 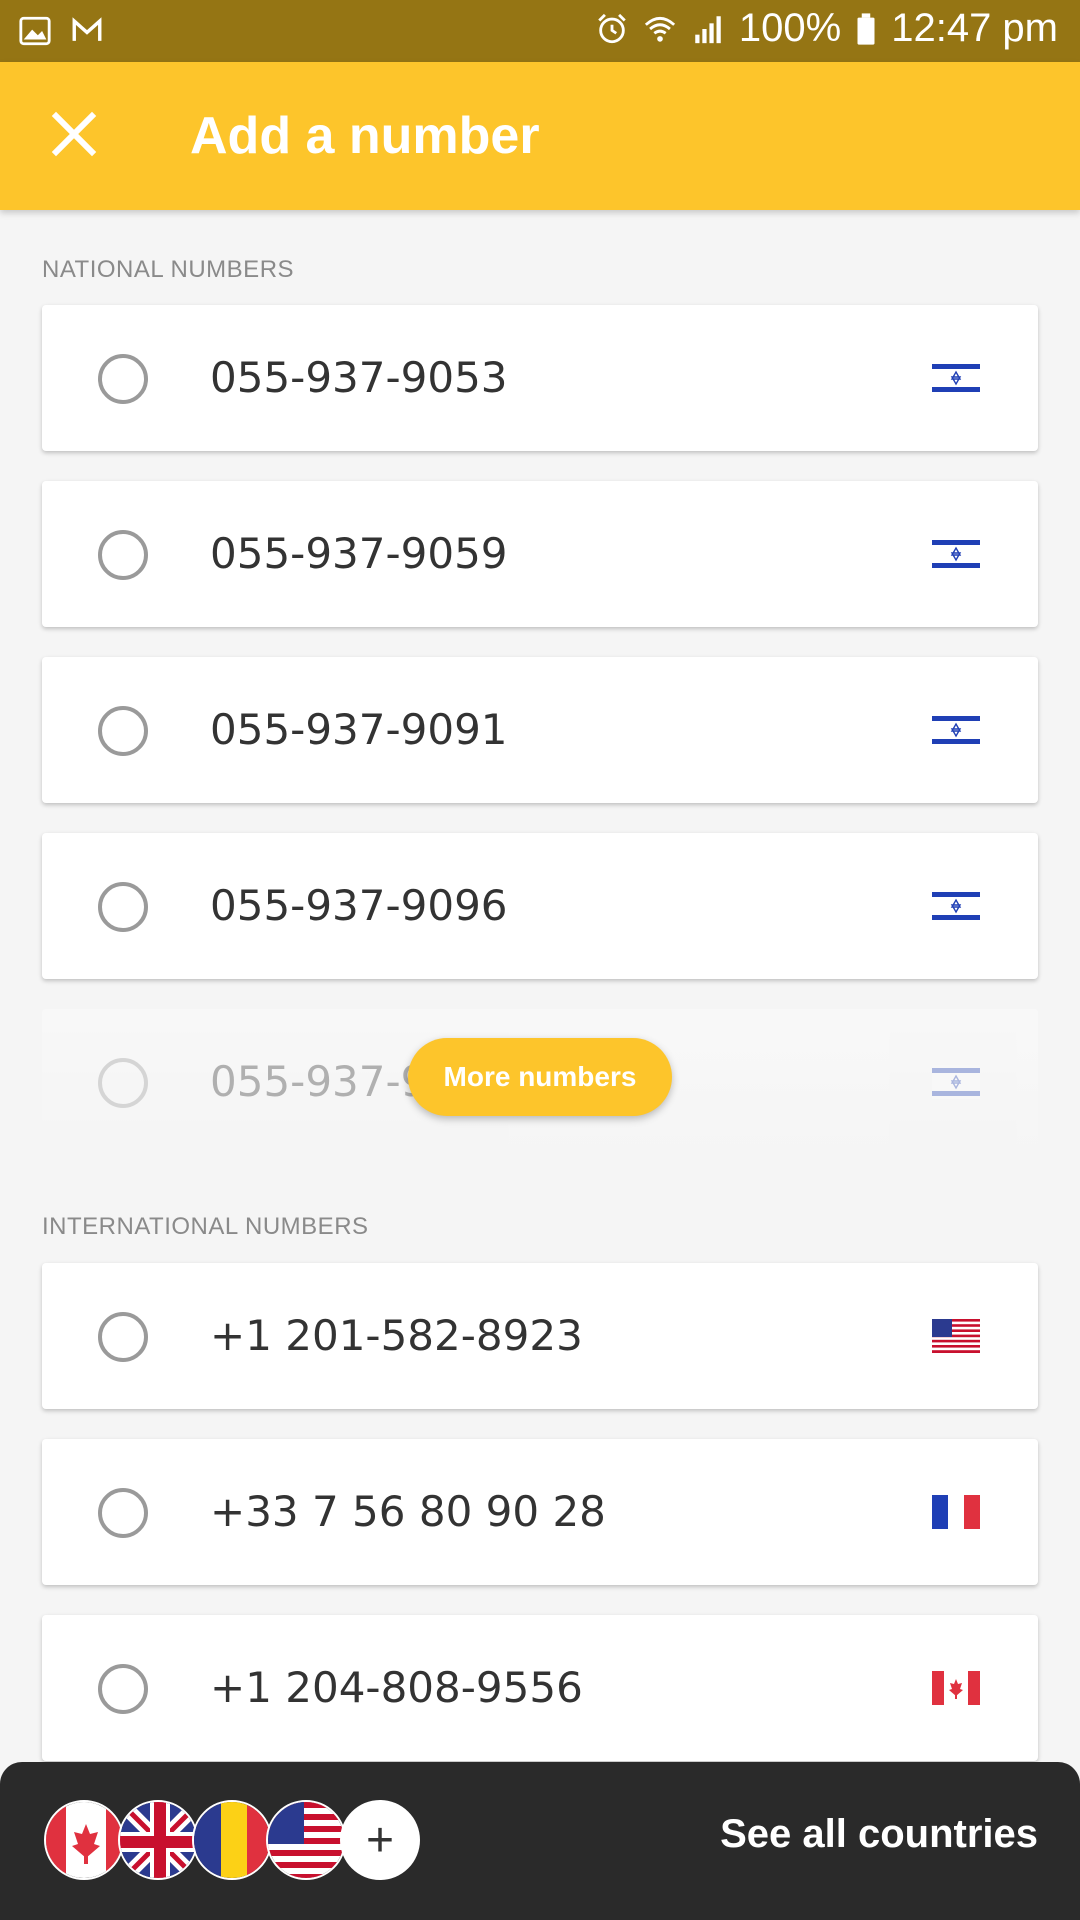 I want to click on bottom-country-bar: + See all countries, so click(x=540, y=1841).